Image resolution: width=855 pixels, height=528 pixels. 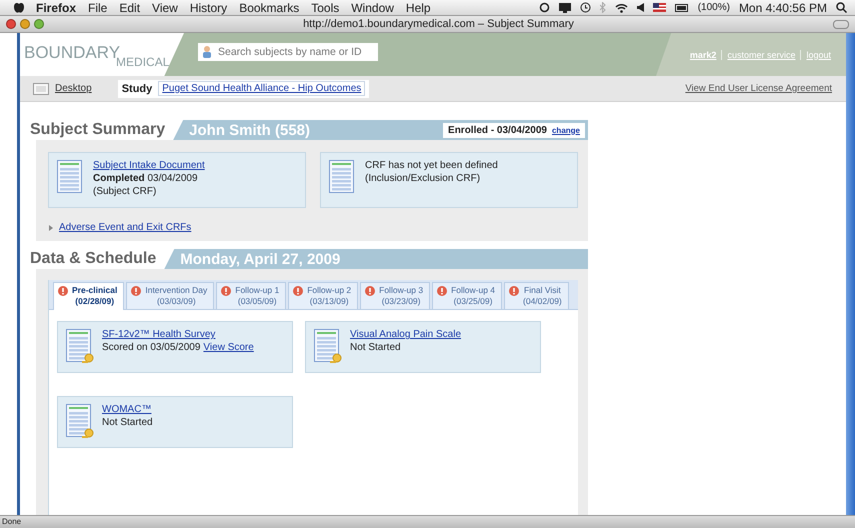 I want to click on eula-link: View End User License Agreement, so click(x=758, y=88).